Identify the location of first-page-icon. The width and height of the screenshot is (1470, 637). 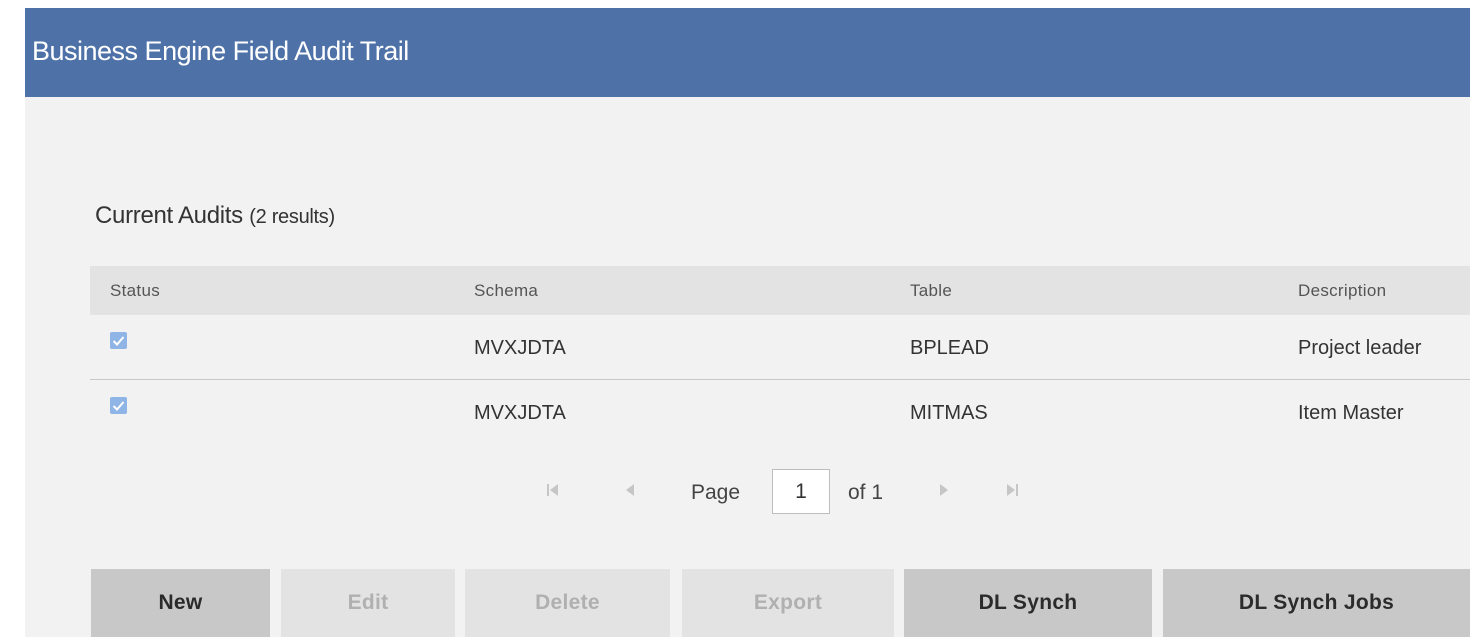
(553, 492).